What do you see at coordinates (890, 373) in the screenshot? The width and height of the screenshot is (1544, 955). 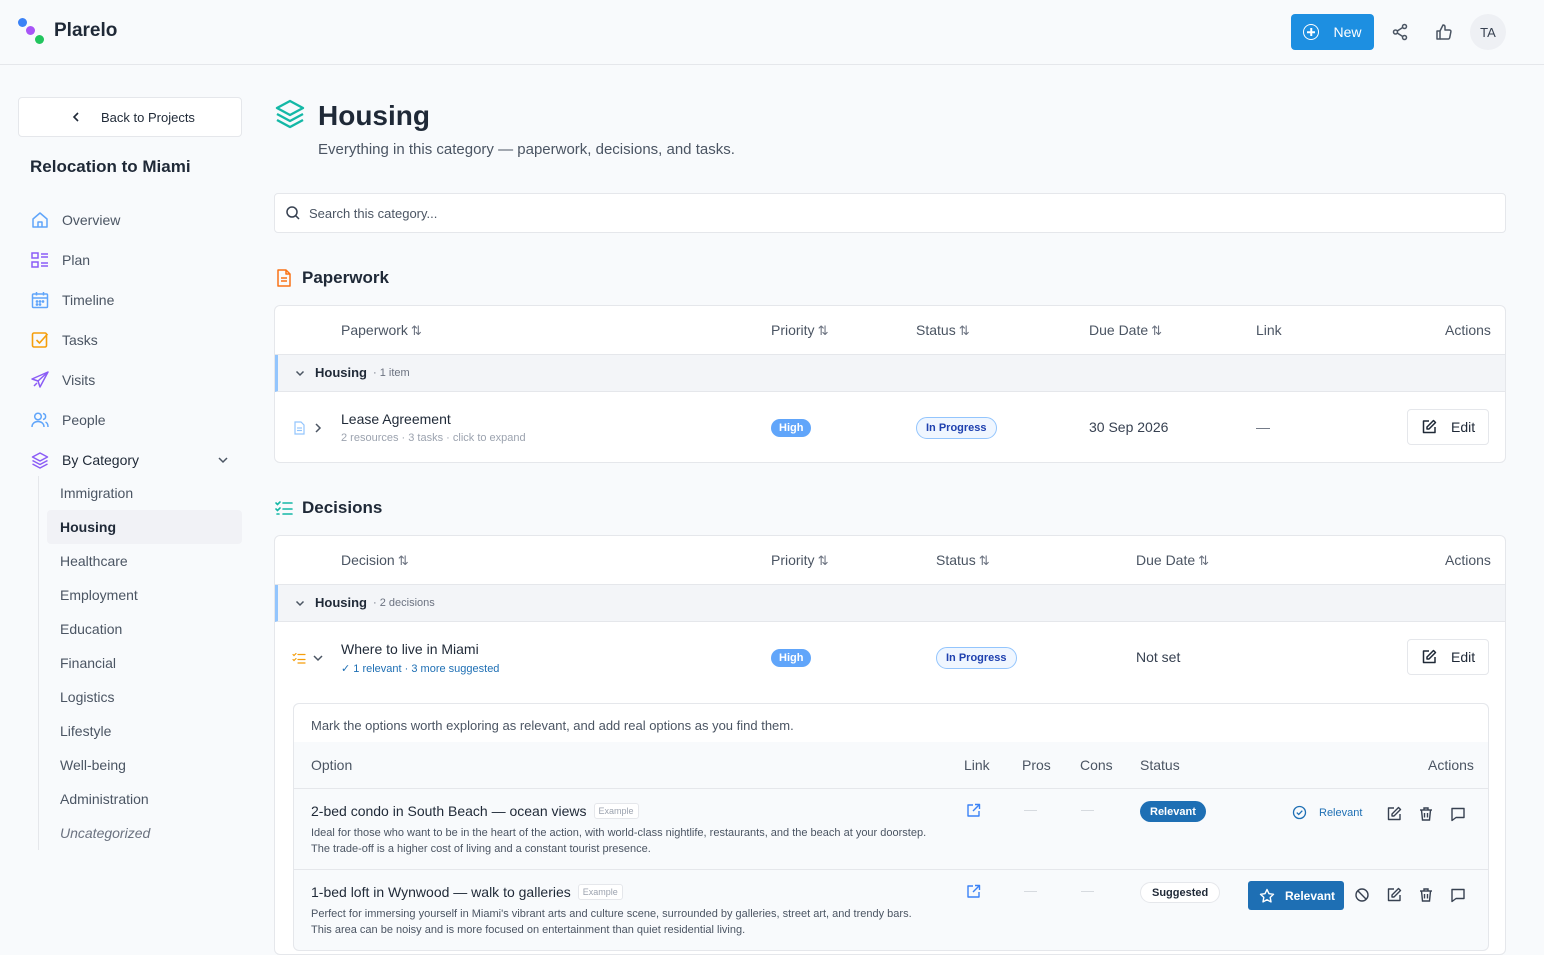 I see `group-row-housing: Housing · 1 item` at bounding box center [890, 373].